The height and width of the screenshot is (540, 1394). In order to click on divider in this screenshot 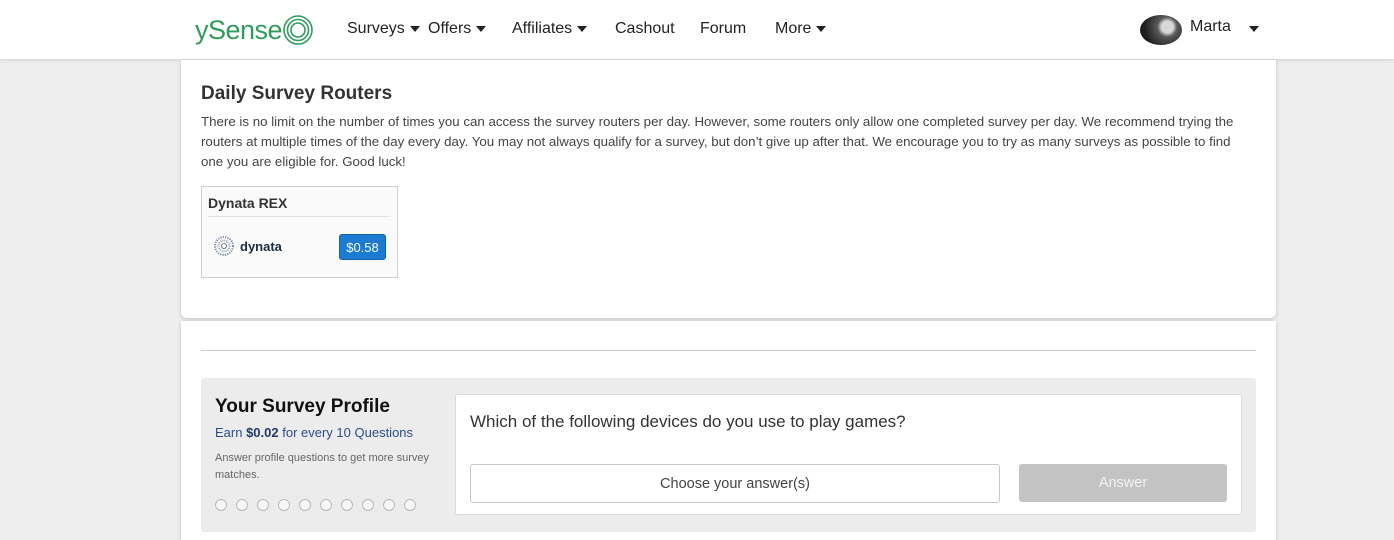, I will do `click(728, 350)`.